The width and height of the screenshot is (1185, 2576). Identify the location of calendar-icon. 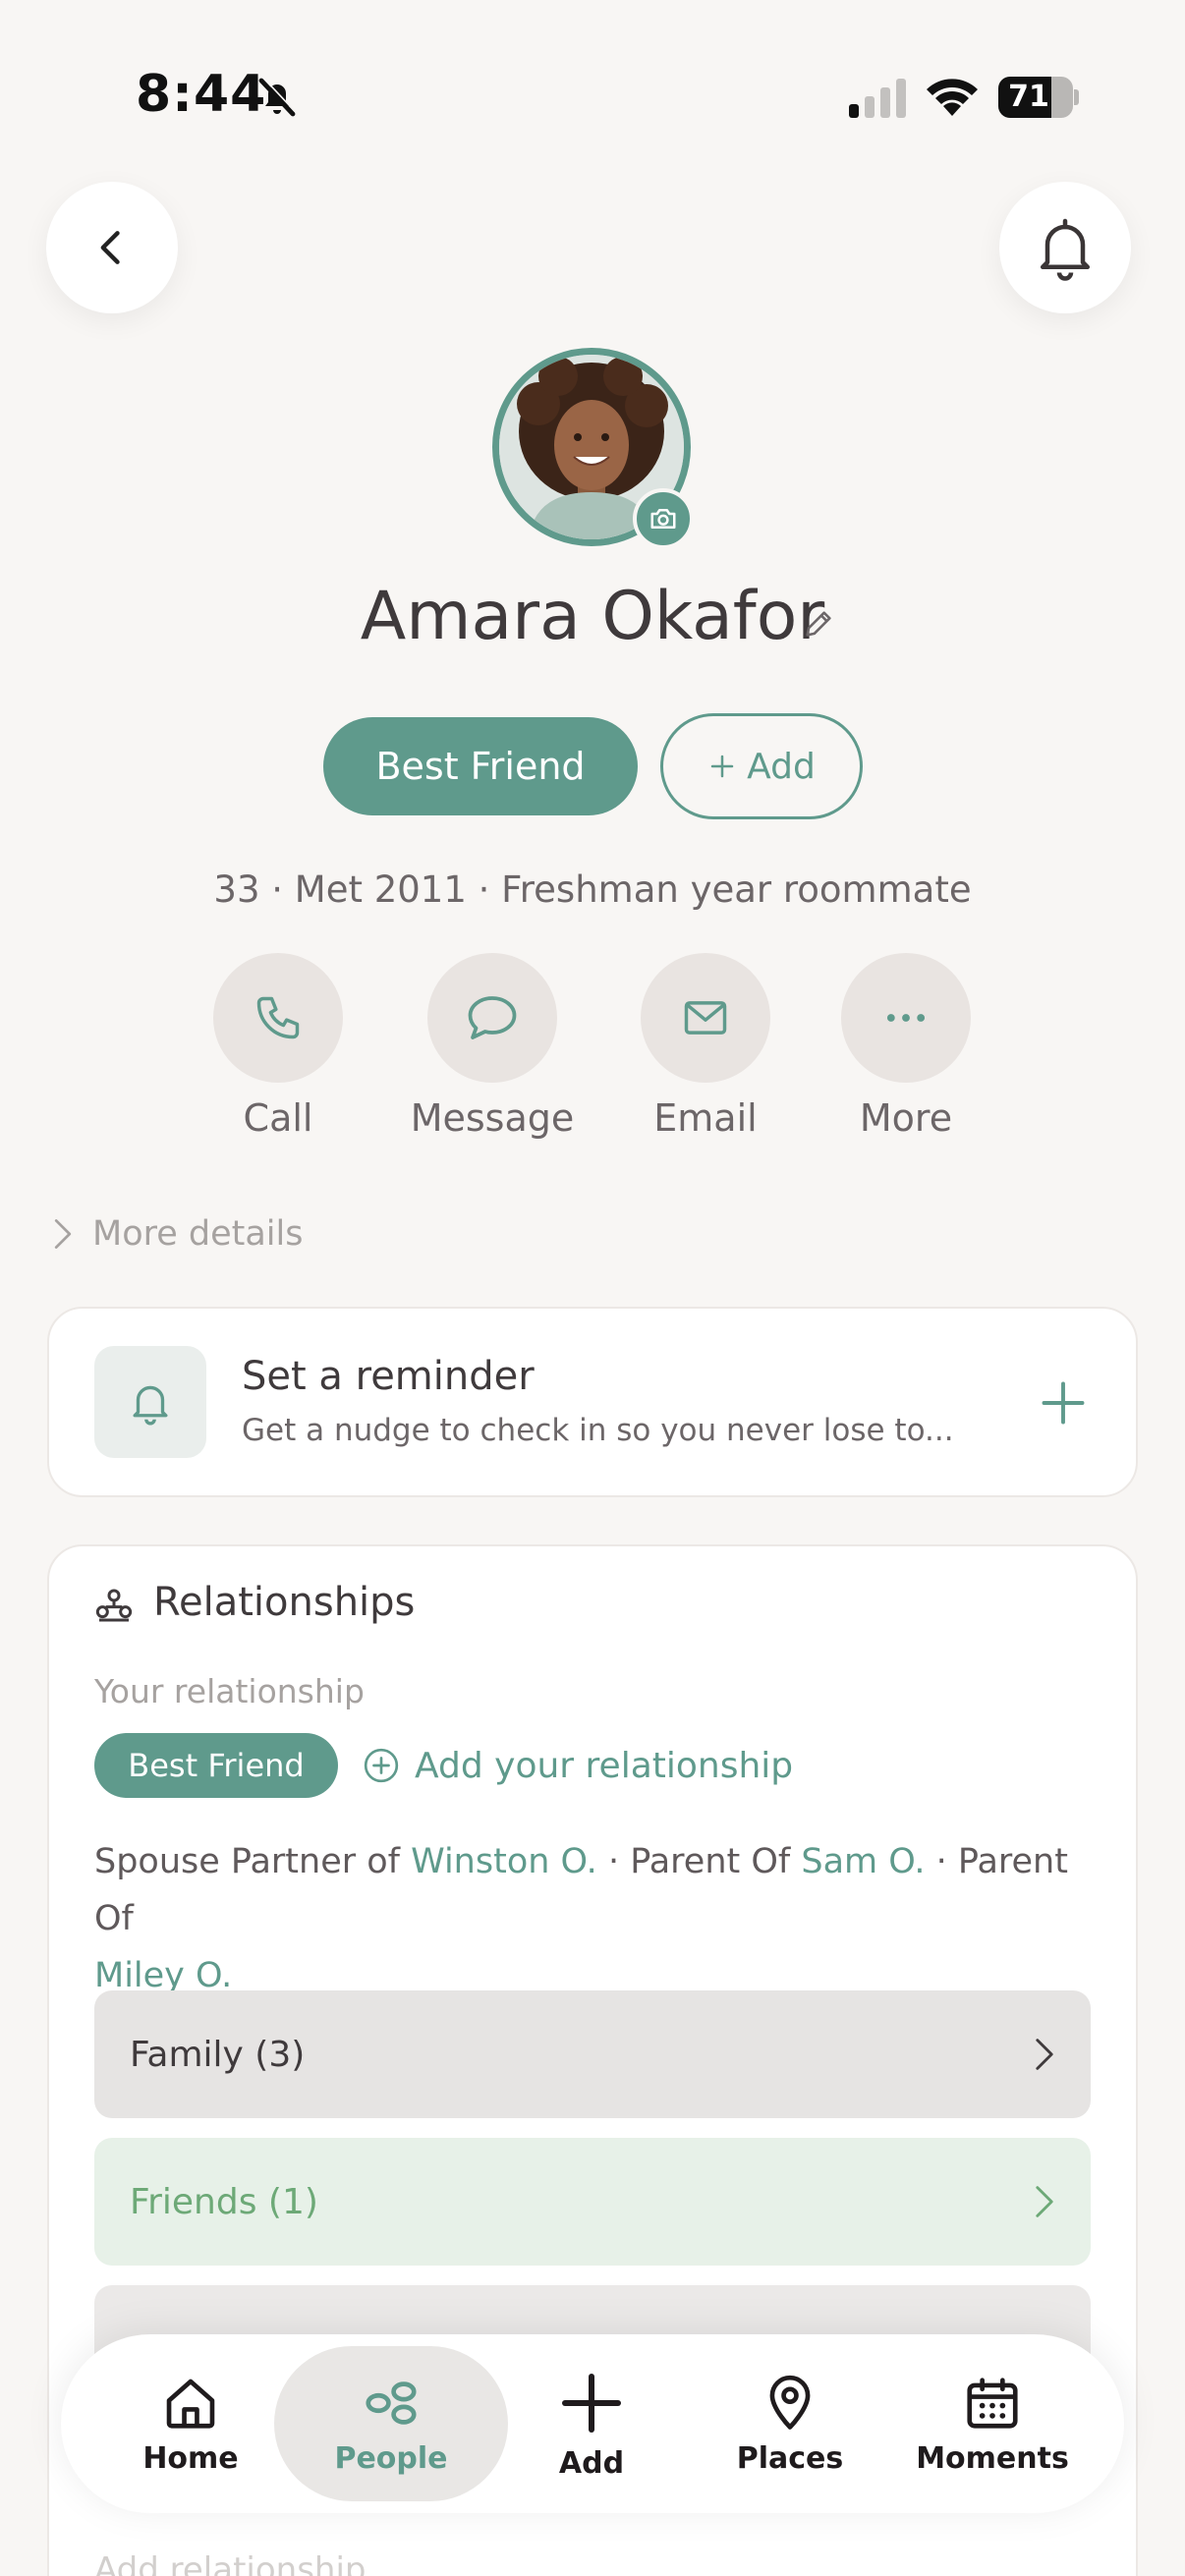
(993, 2403).